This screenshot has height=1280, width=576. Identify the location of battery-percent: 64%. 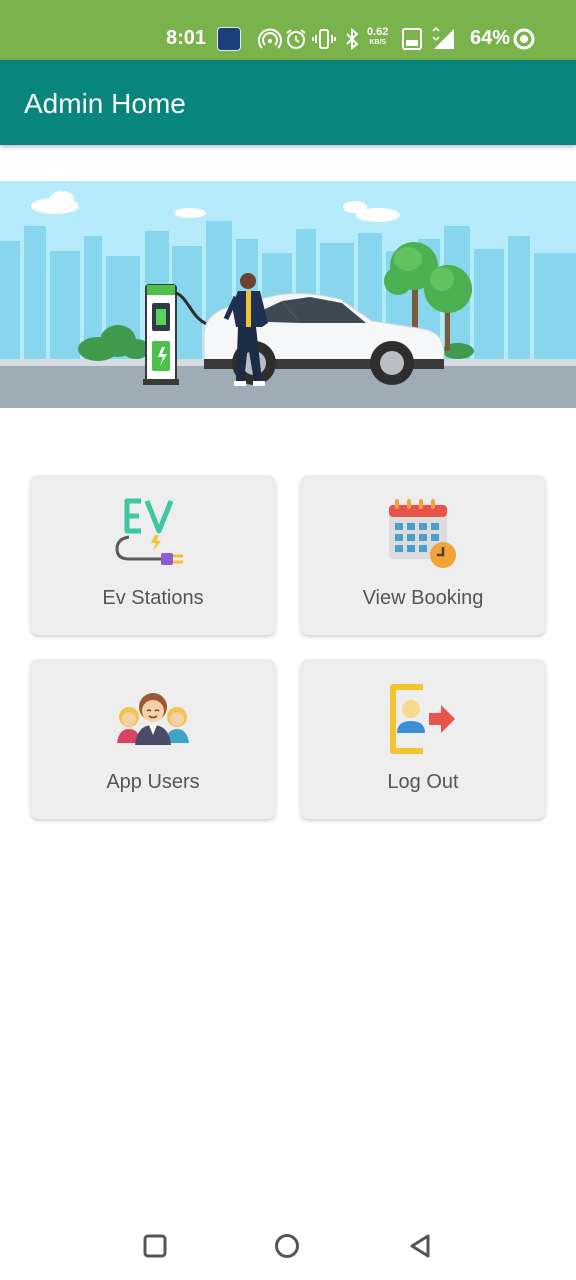
(490, 38).